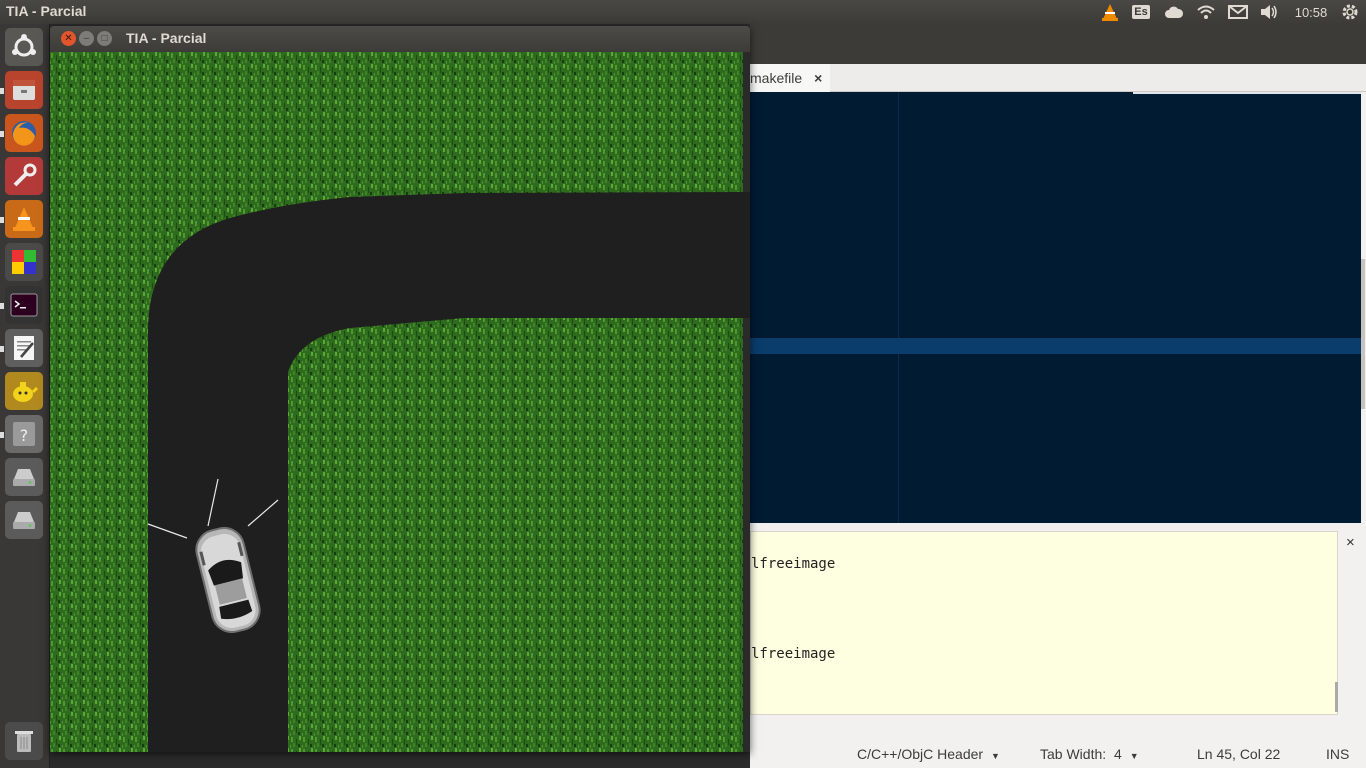 This screenshot has height=768, width=1366. I want to click on wifi-icon, so click(1206, 12).